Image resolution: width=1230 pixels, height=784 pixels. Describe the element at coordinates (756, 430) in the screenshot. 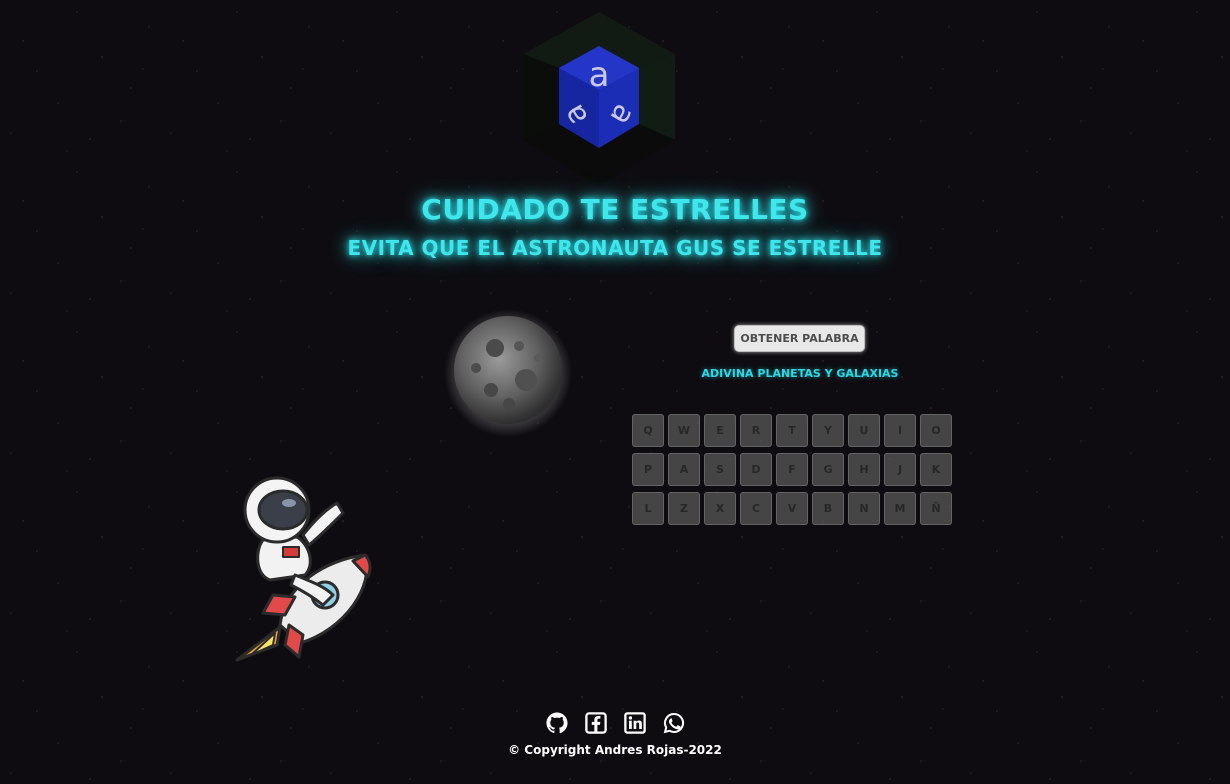

I see `key-r: R` at that location.